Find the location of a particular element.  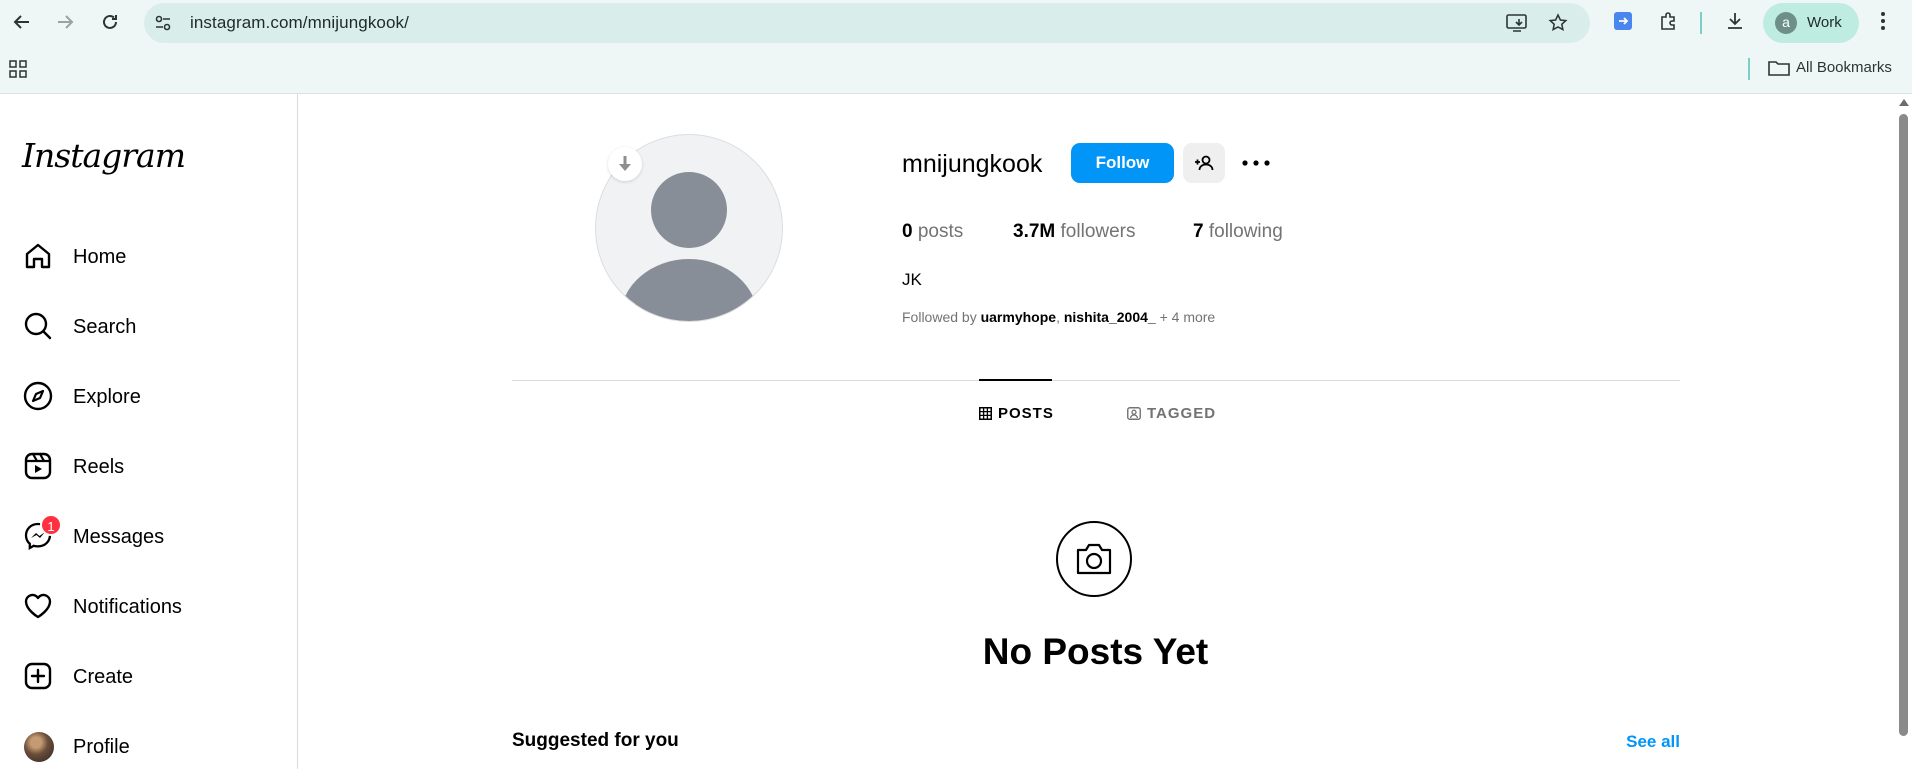

extensions-icon is located at coordinates (1669, 23).